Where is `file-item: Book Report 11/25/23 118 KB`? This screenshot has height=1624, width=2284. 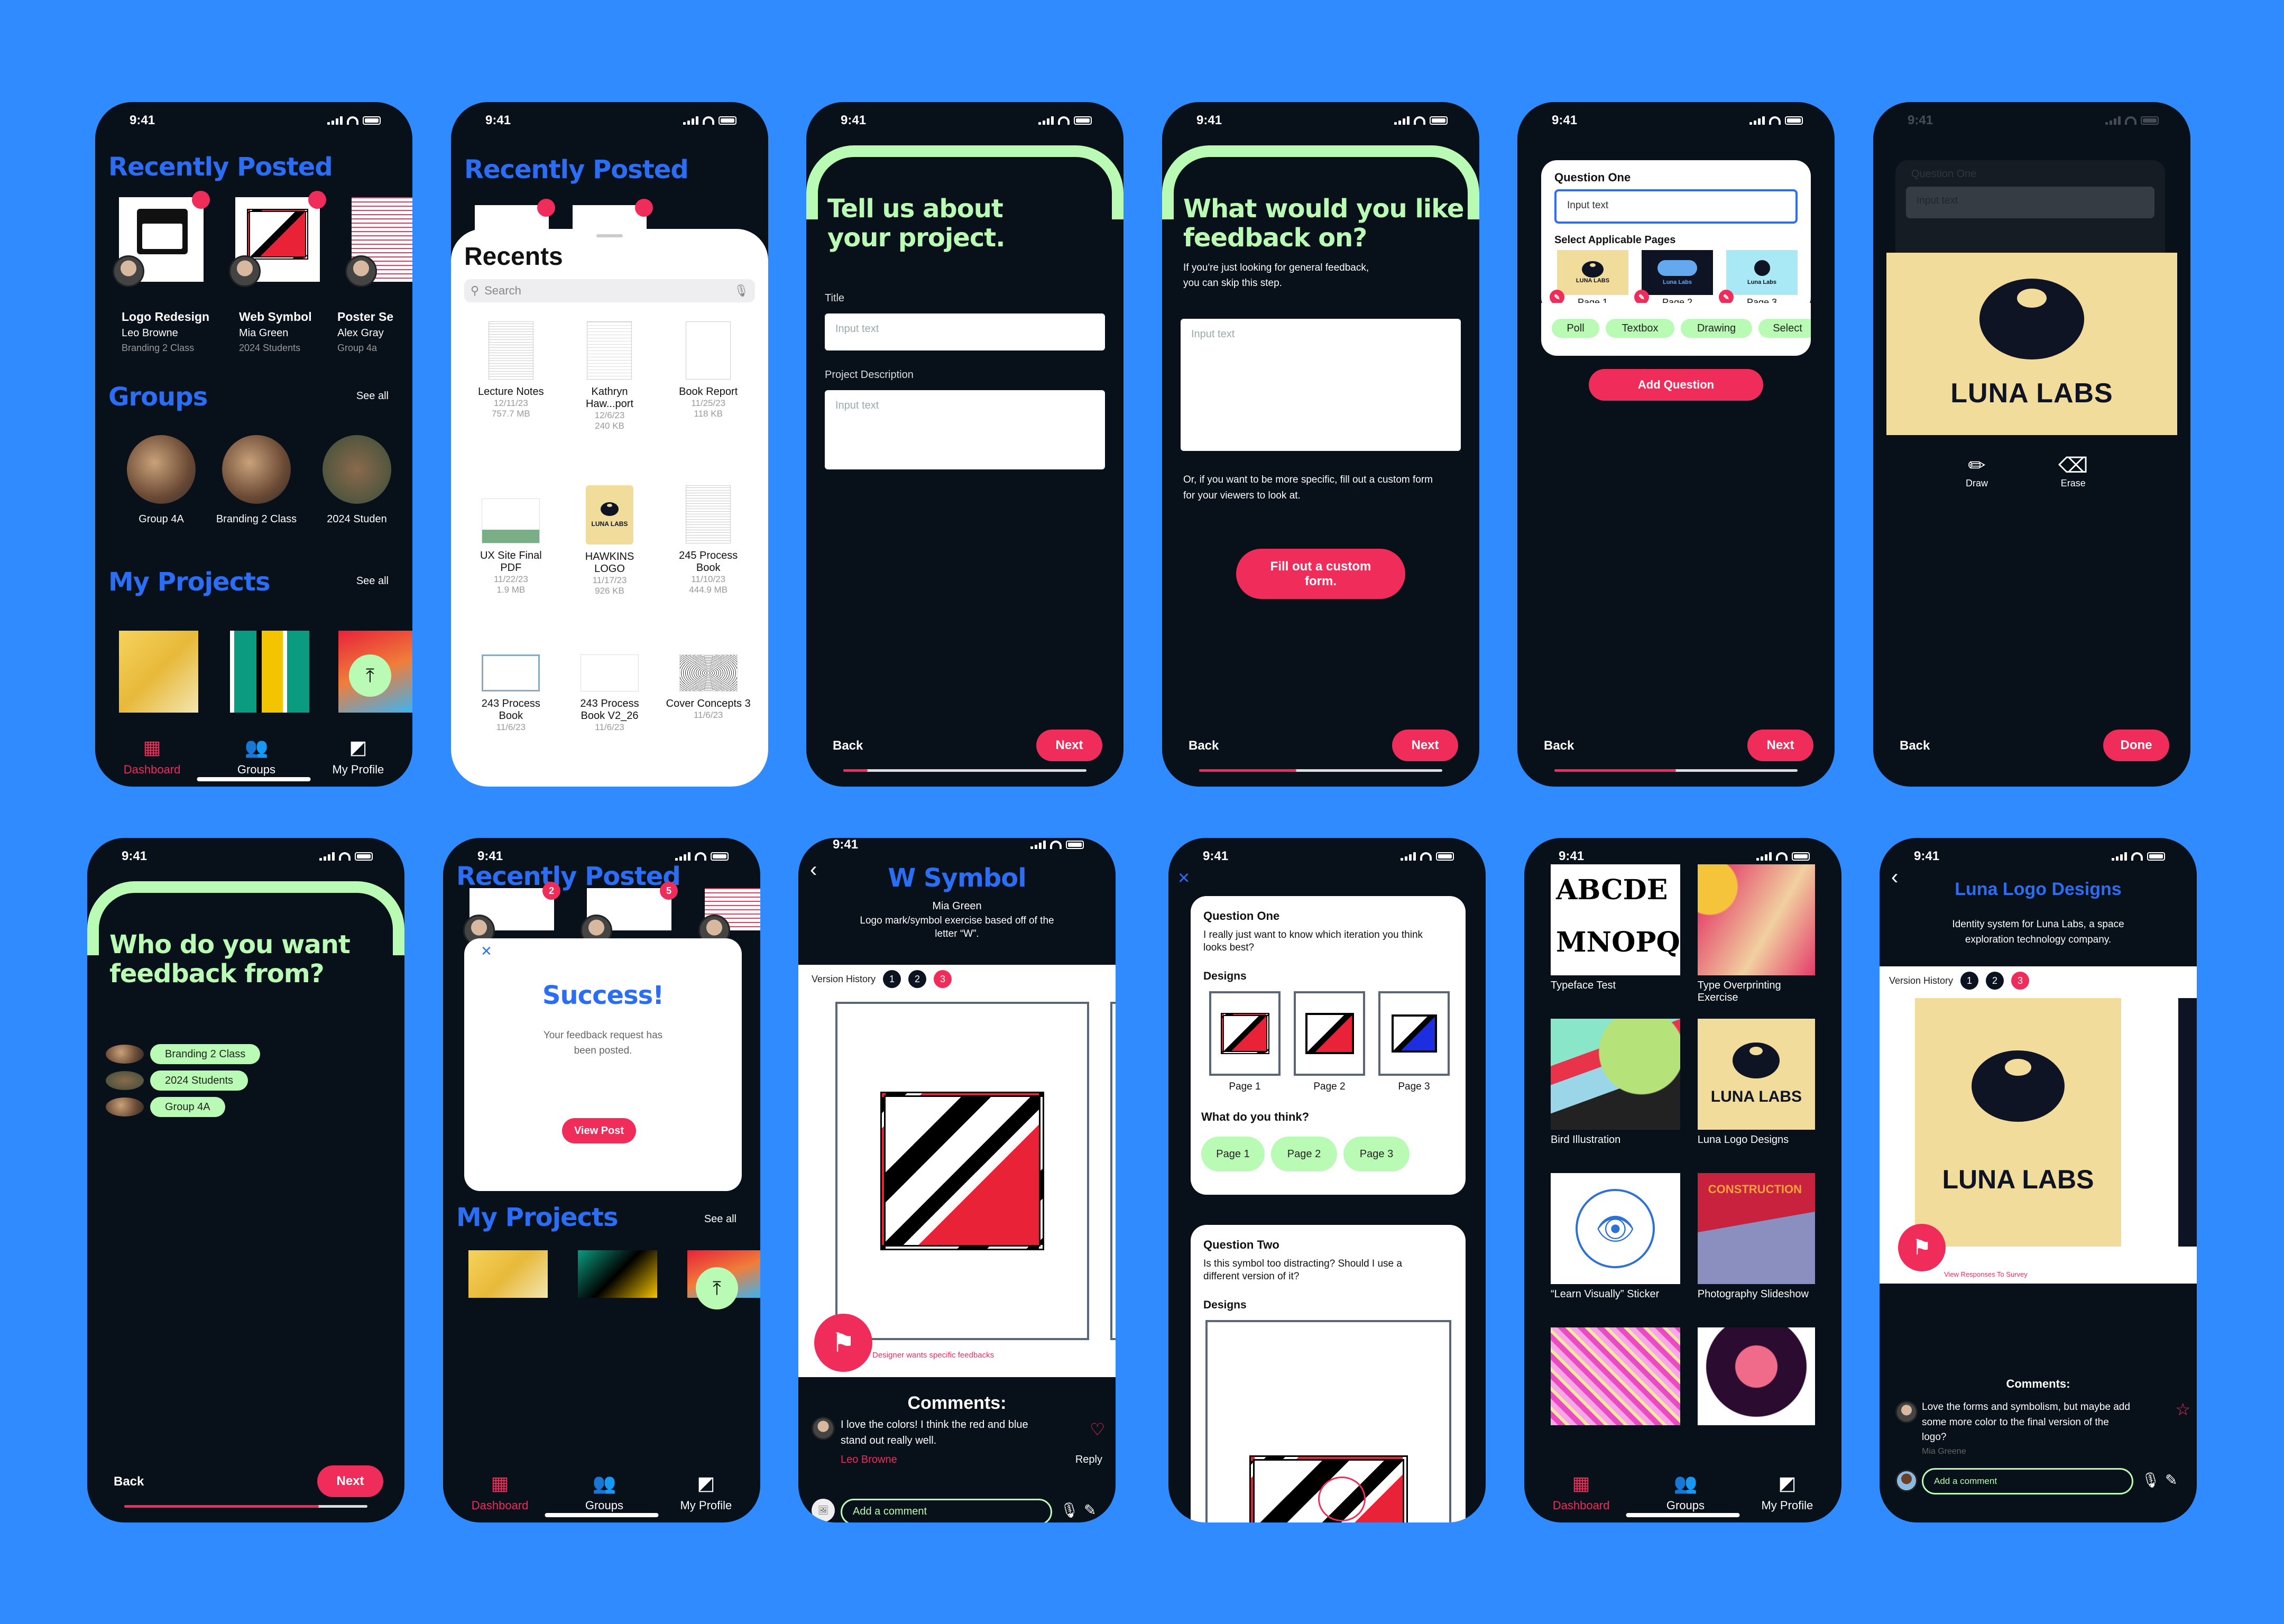
file-item: Book Report 11/25/23 118 KB is located at coordinates (708, 398).